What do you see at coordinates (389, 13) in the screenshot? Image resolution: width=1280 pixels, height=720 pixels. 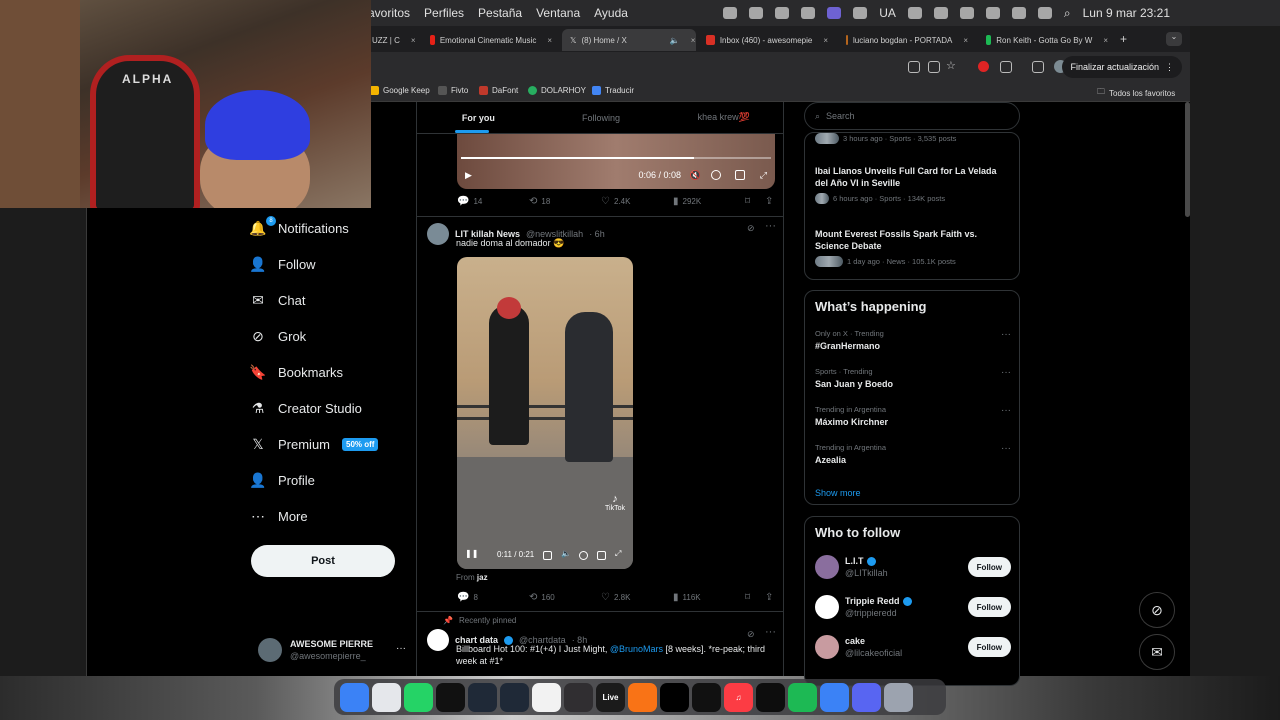 I see `menu-item: avoritos` at bounding box center [389, 13].